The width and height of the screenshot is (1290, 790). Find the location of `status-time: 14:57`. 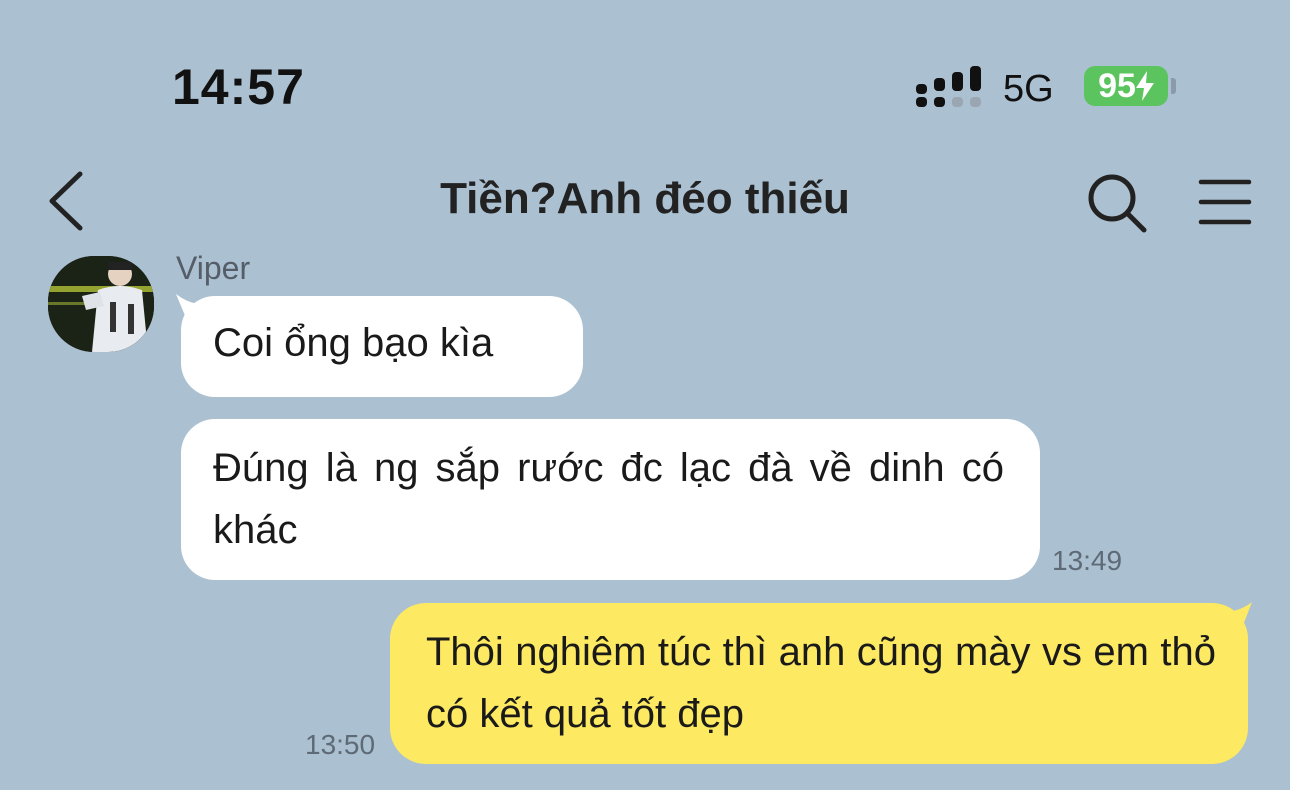

status-time: 14:57 is located at coordinates (238, 87).